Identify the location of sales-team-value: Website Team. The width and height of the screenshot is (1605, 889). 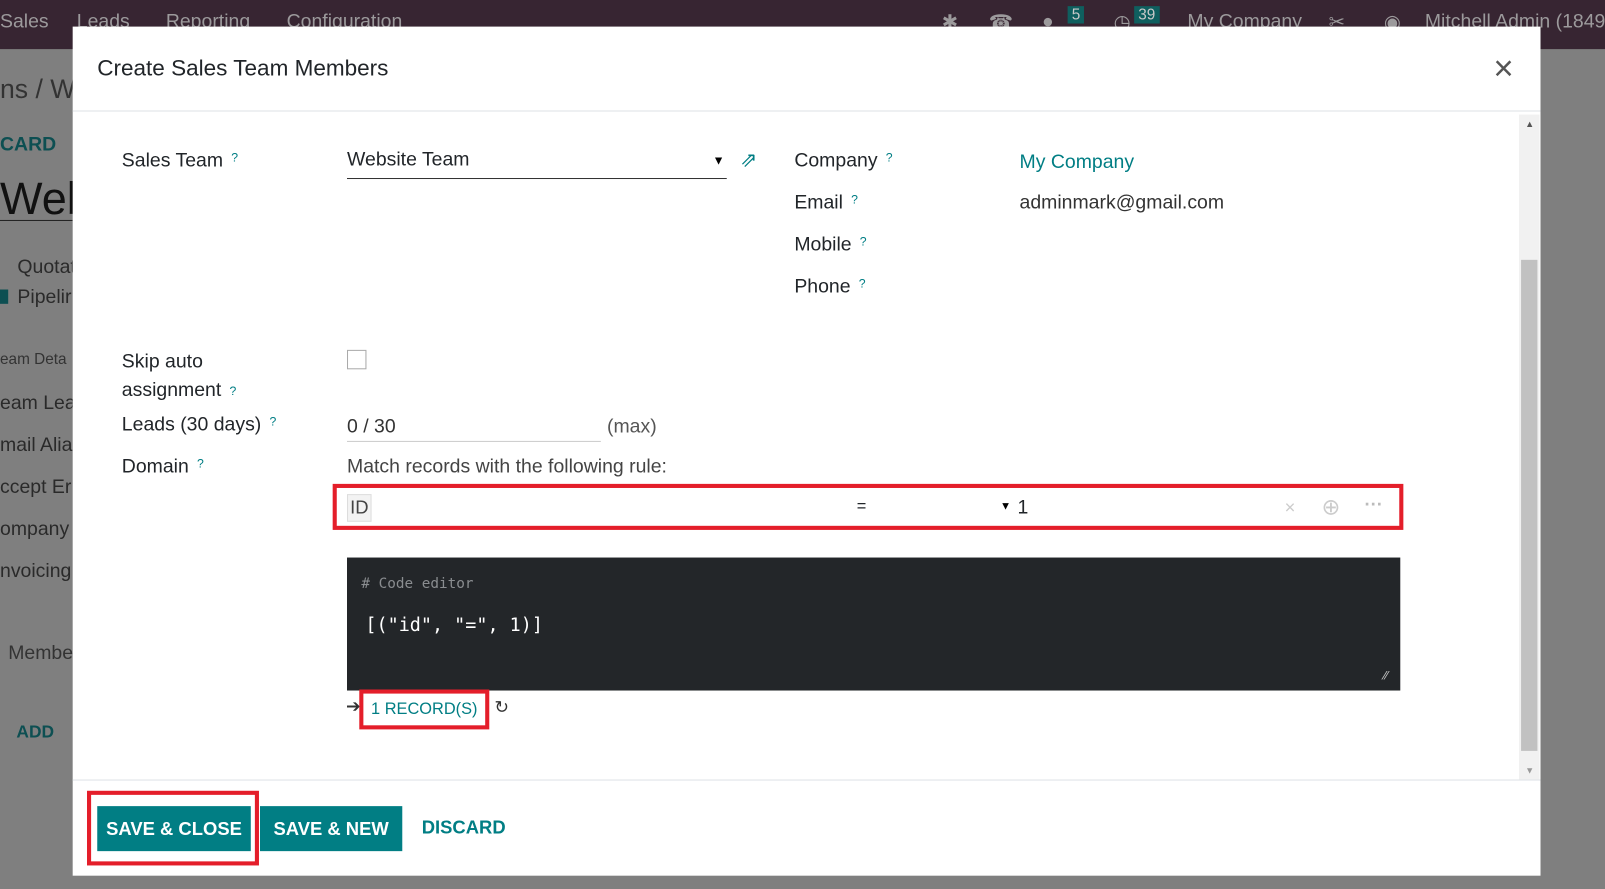
(408, 160).